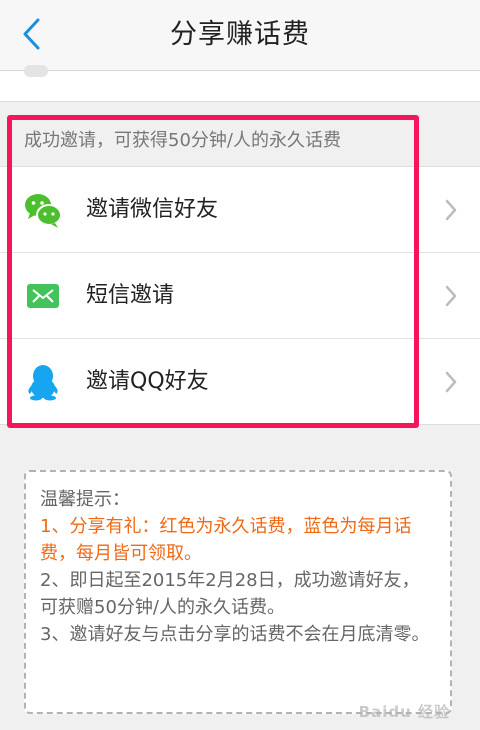 Image resolution: width=480 pixels, height=730 pixels. Describe the element at coordinates (404, 712) in the screenshot. I see `watermark: Baidu 经验` at that location.